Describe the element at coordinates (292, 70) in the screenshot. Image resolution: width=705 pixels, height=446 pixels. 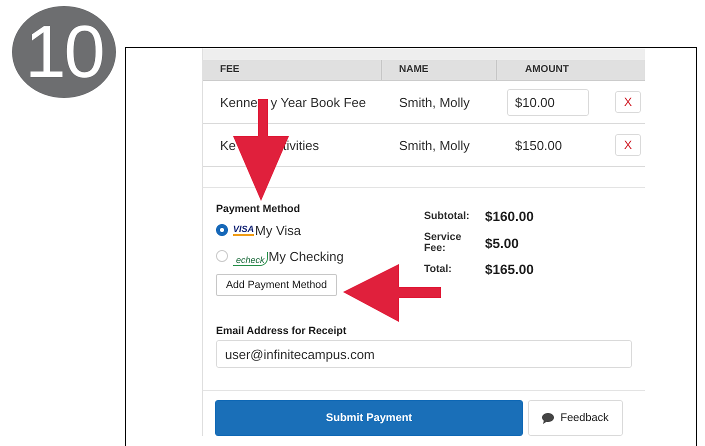
I see `column-header: FEE` at that location.